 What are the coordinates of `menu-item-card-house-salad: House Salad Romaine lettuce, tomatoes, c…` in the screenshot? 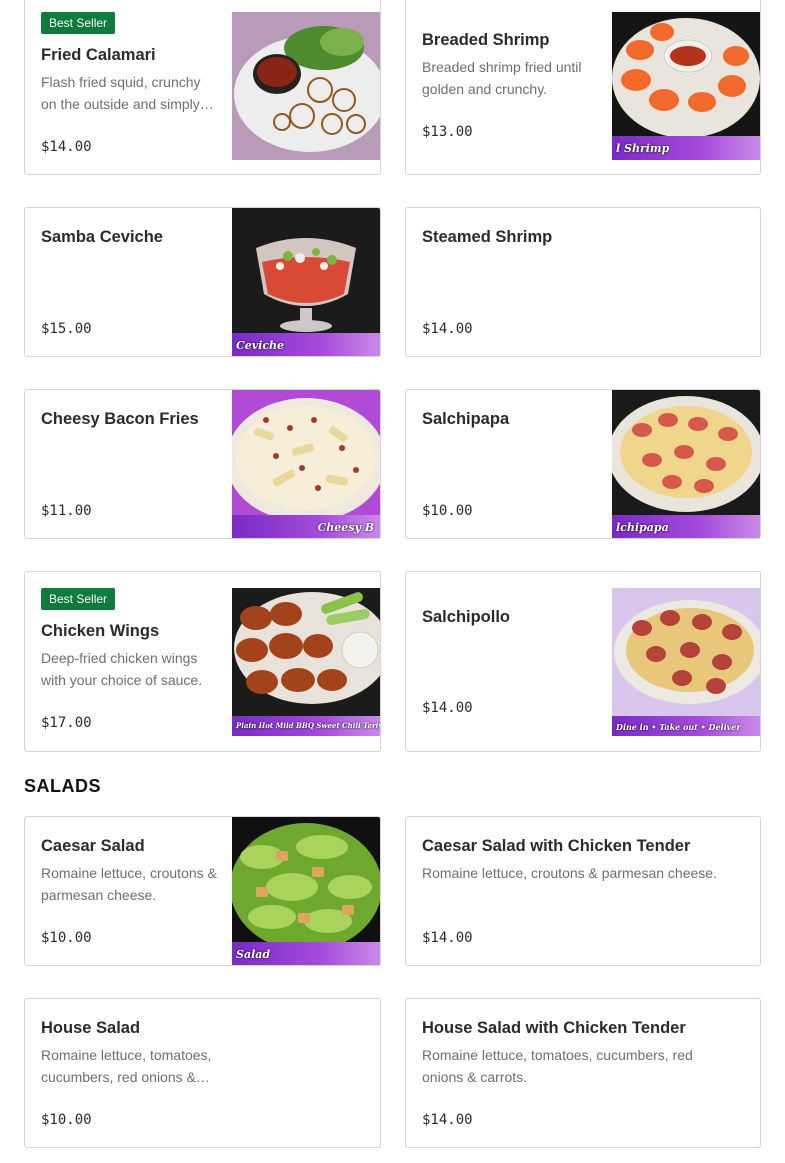 It's located at (202, 1073).